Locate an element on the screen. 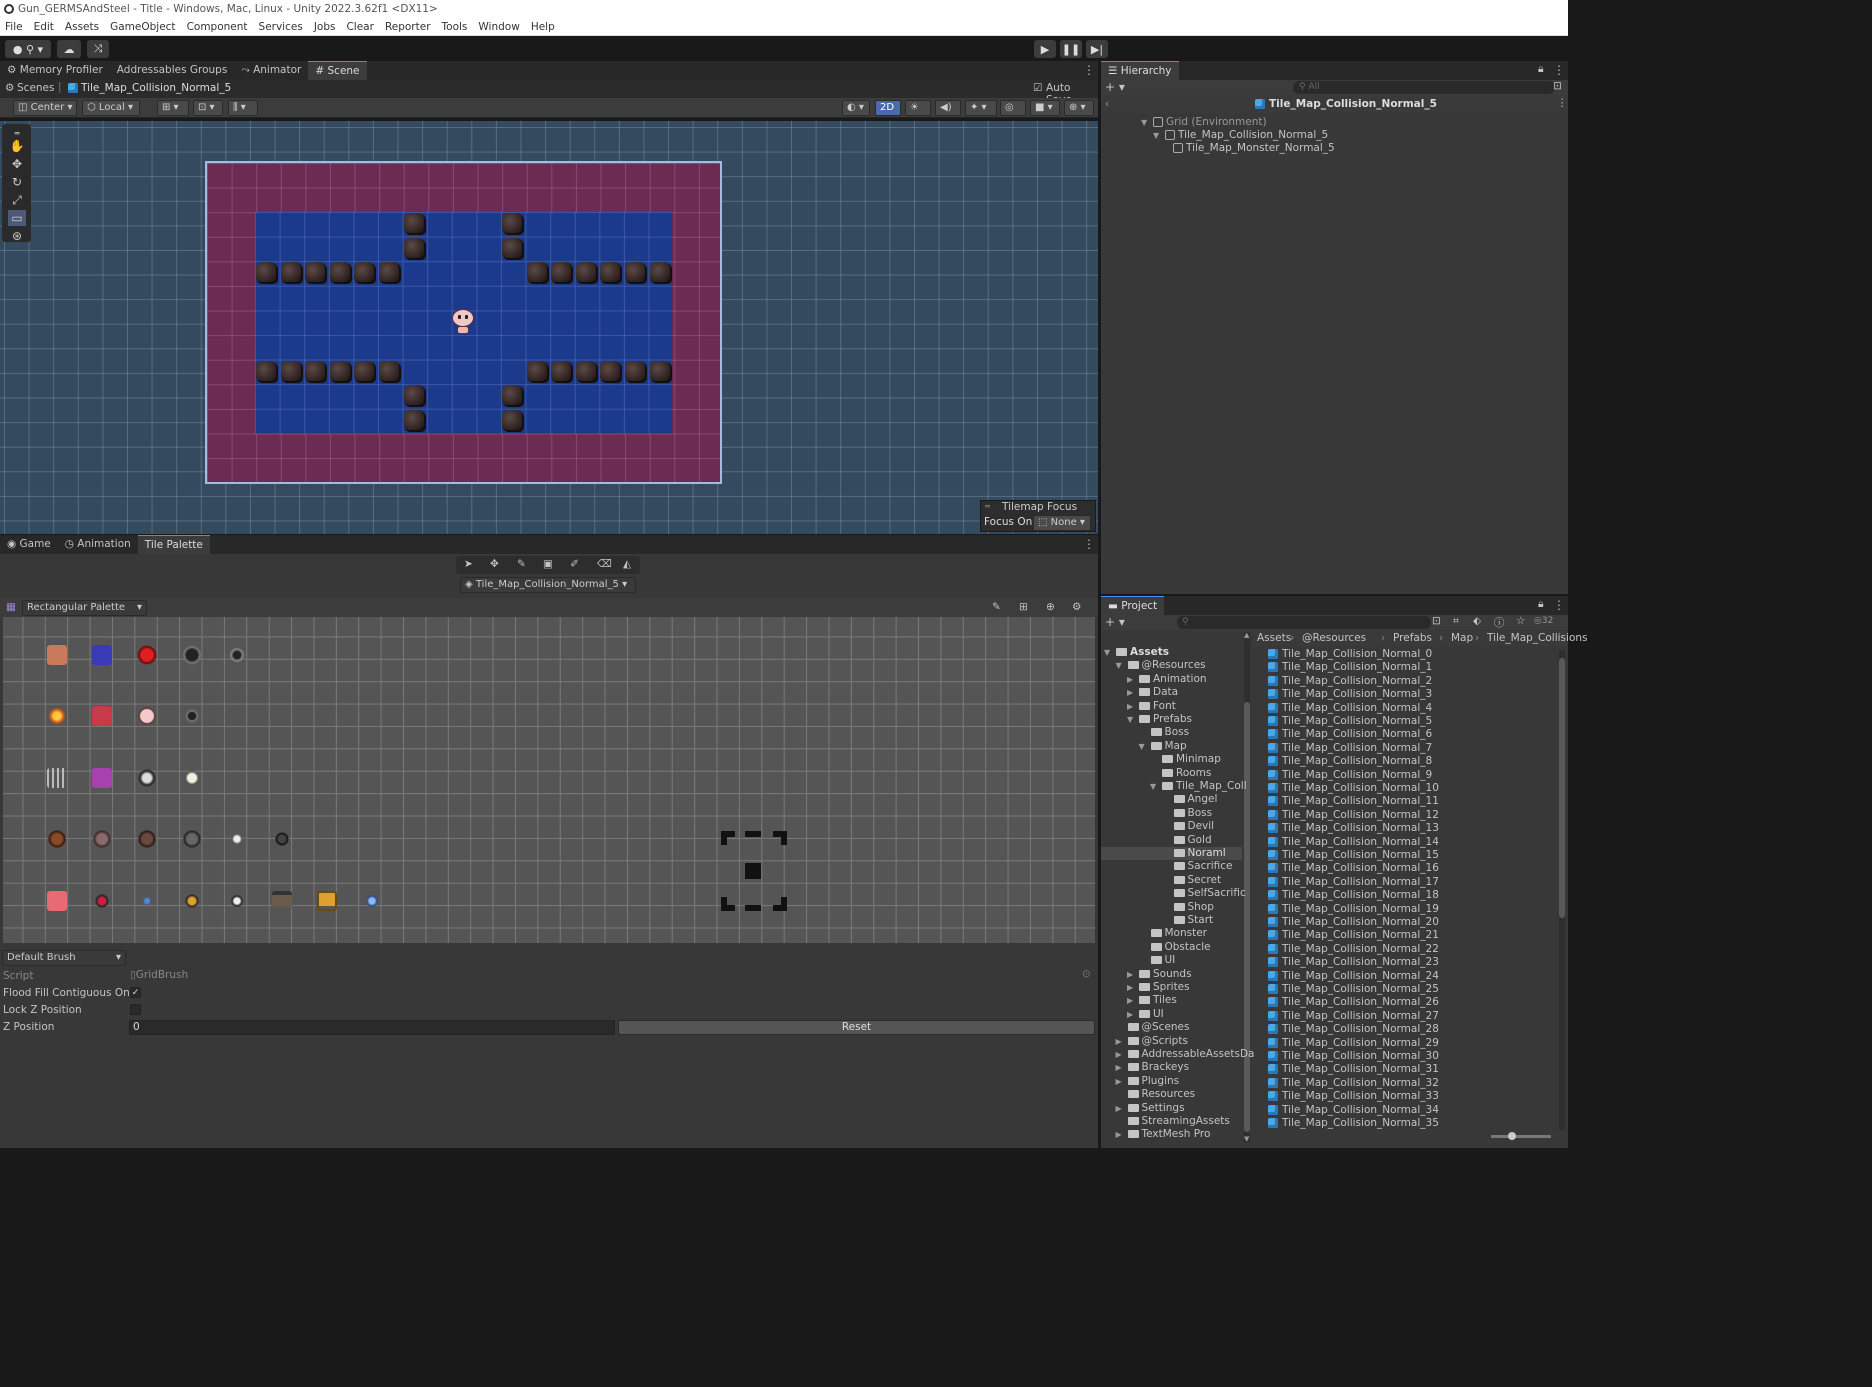 Image resolution: width=1872 pixels, height=1387 pixels. back-arrow-icon: ‹ is located at coordinates (1107, 104).